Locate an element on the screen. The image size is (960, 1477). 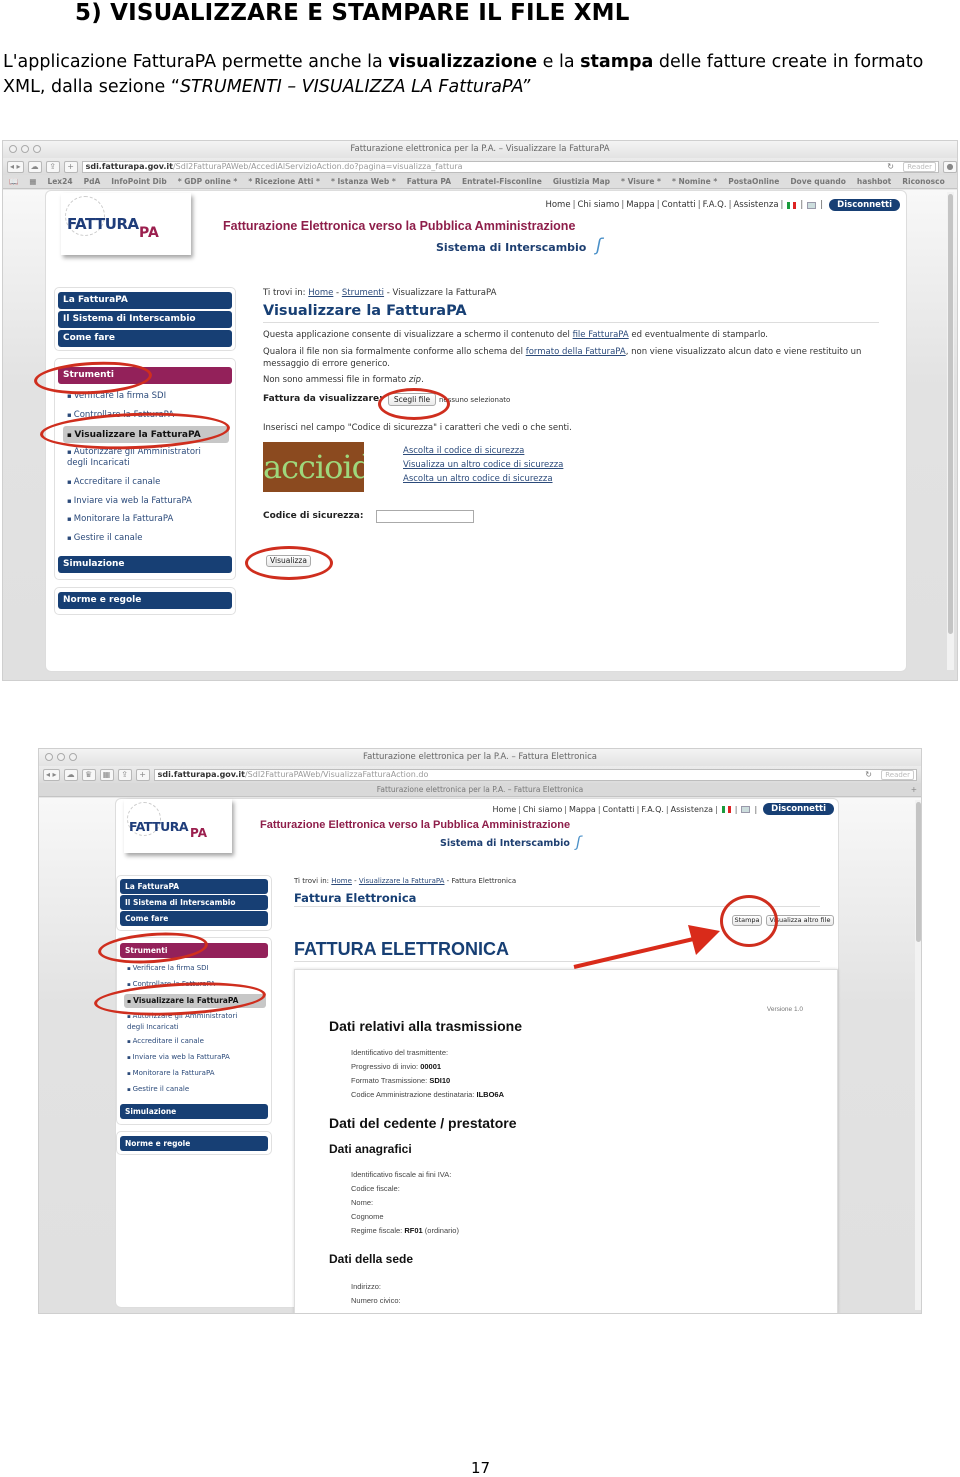
field-label: Codice fiscale: is located at coordinates (375, 1188).